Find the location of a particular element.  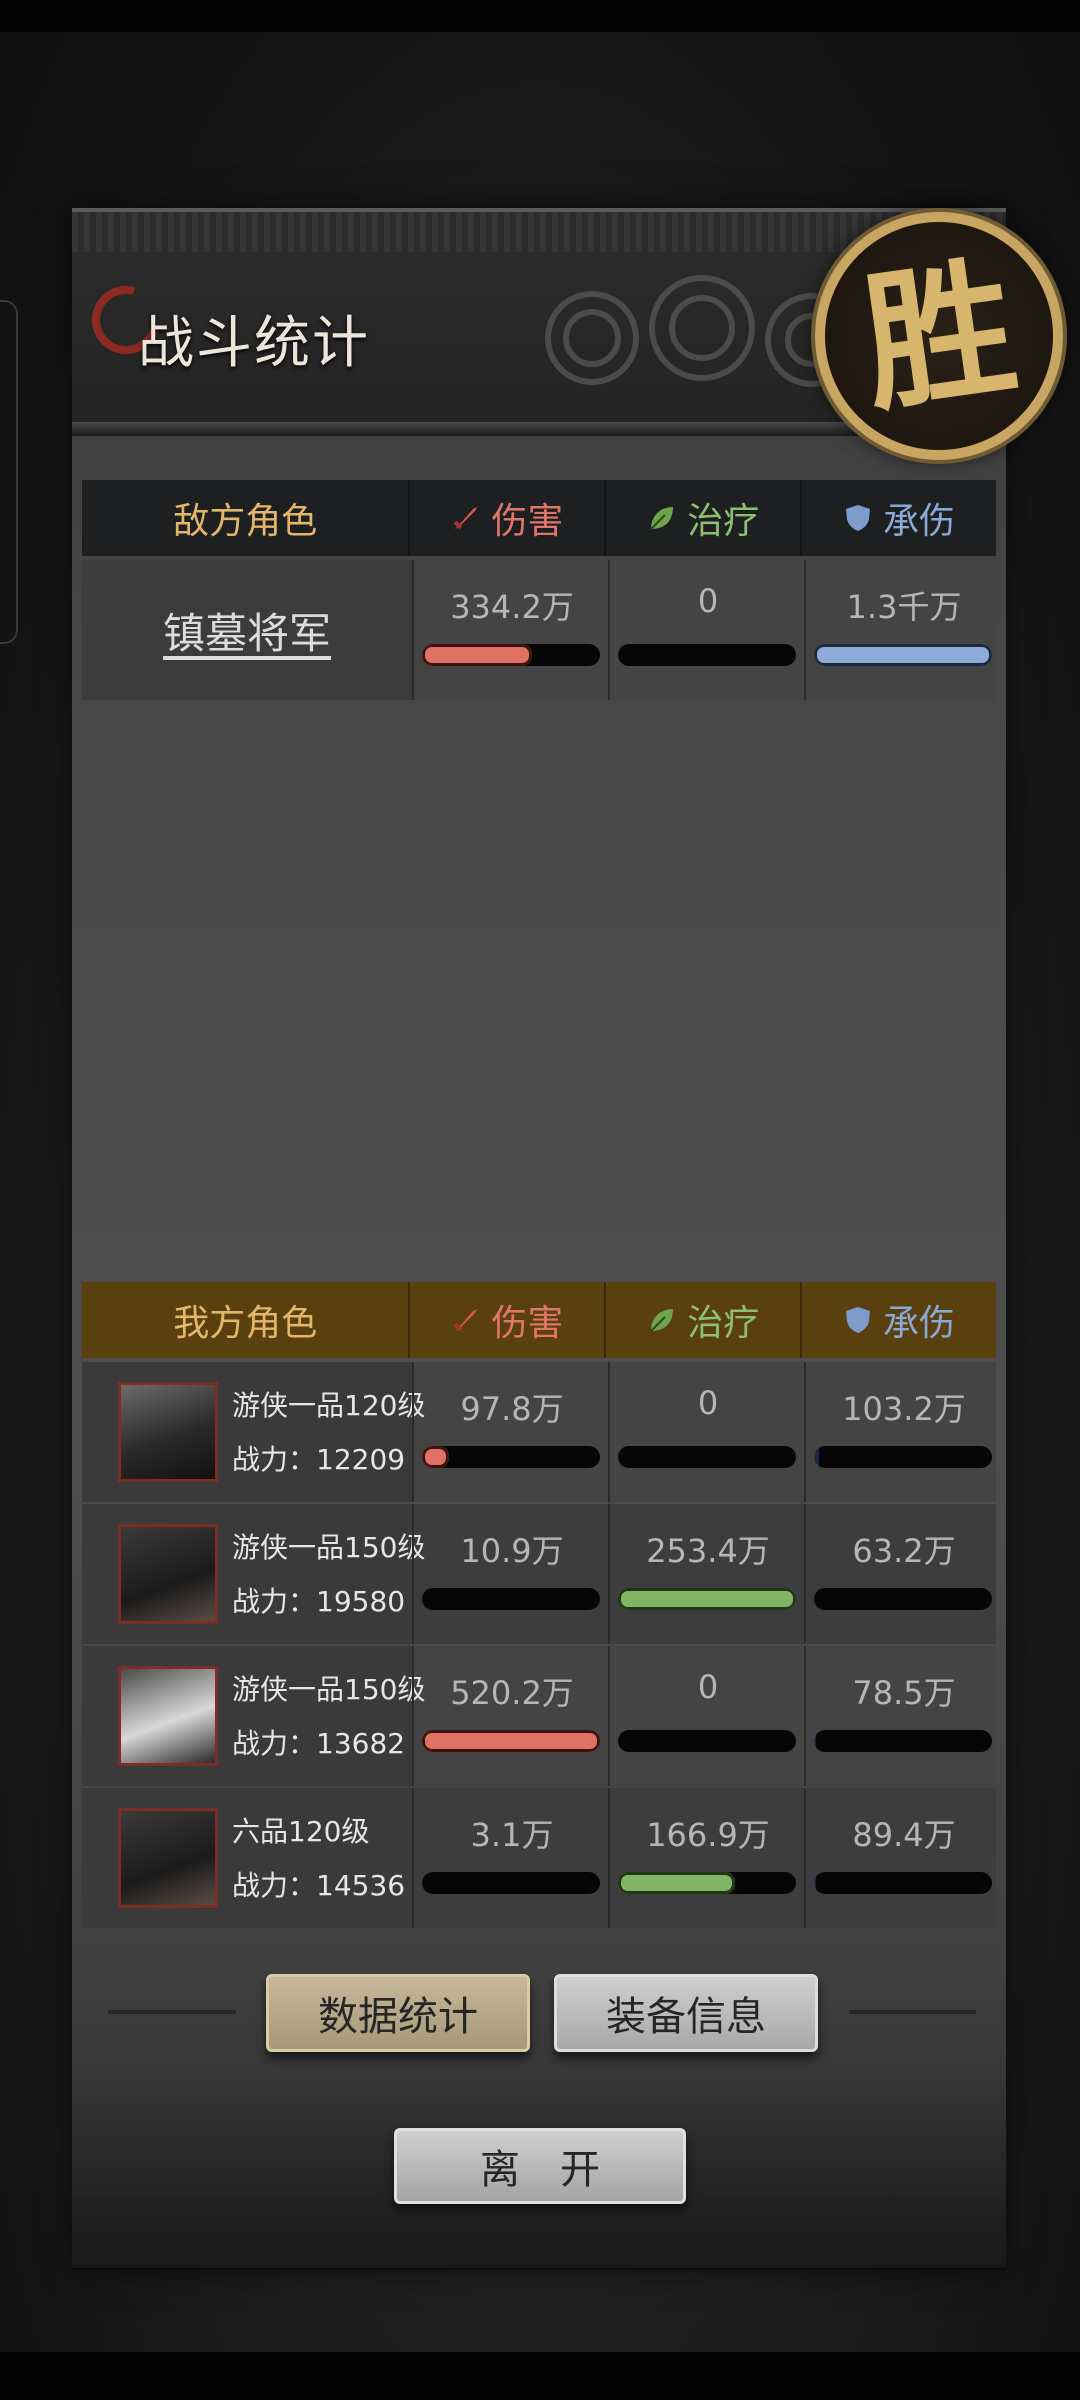

equipment-info-button: 装备信息 is located at coordinates (686, 2013).